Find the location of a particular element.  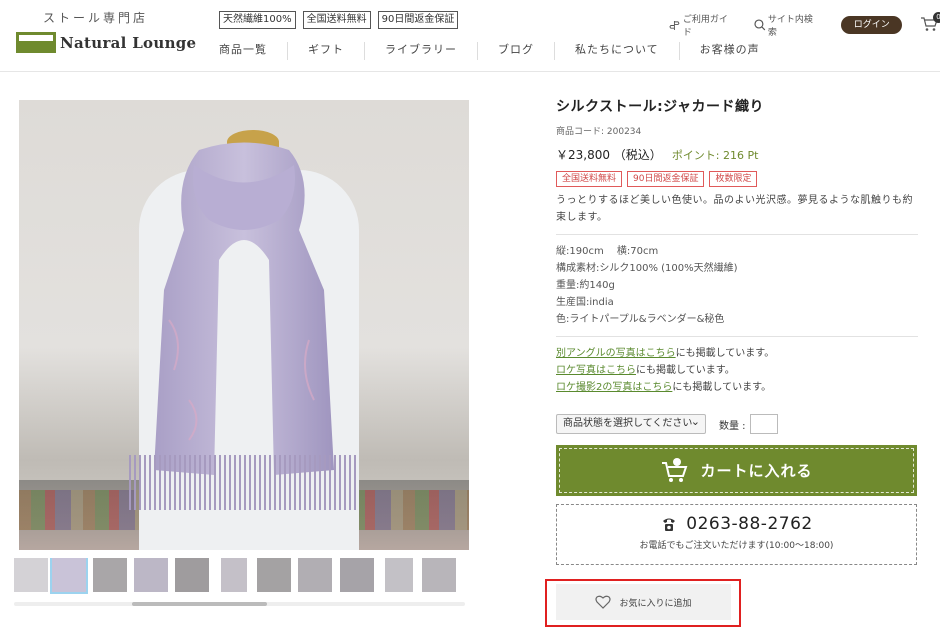

product-code: 商品コード: 200234 is located at coordinates (599, 132).